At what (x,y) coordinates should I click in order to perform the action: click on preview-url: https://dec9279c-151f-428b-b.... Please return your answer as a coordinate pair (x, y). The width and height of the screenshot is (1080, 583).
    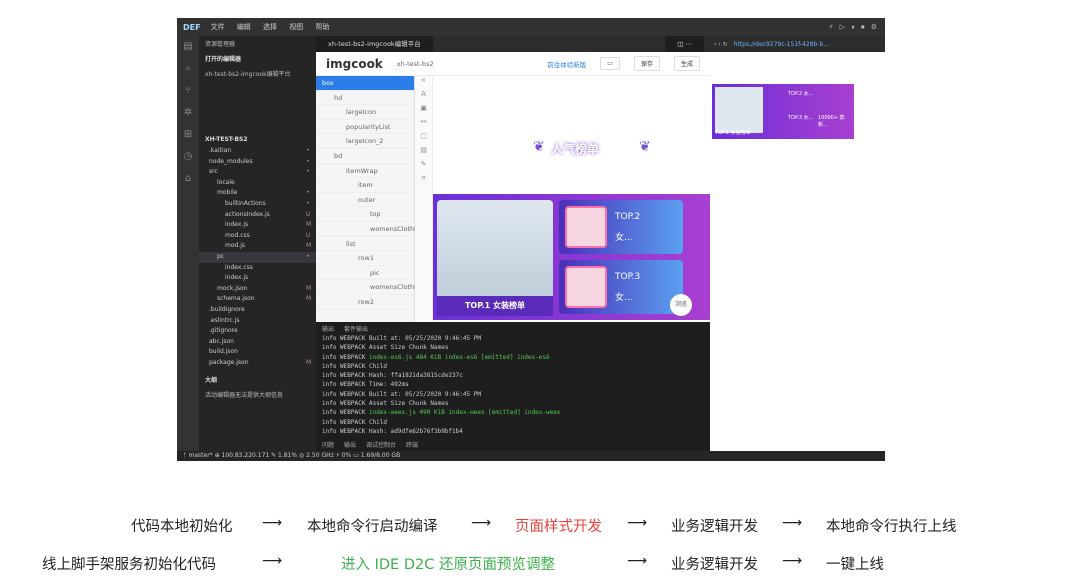
    Looking at the image, I should click on (781, 44).